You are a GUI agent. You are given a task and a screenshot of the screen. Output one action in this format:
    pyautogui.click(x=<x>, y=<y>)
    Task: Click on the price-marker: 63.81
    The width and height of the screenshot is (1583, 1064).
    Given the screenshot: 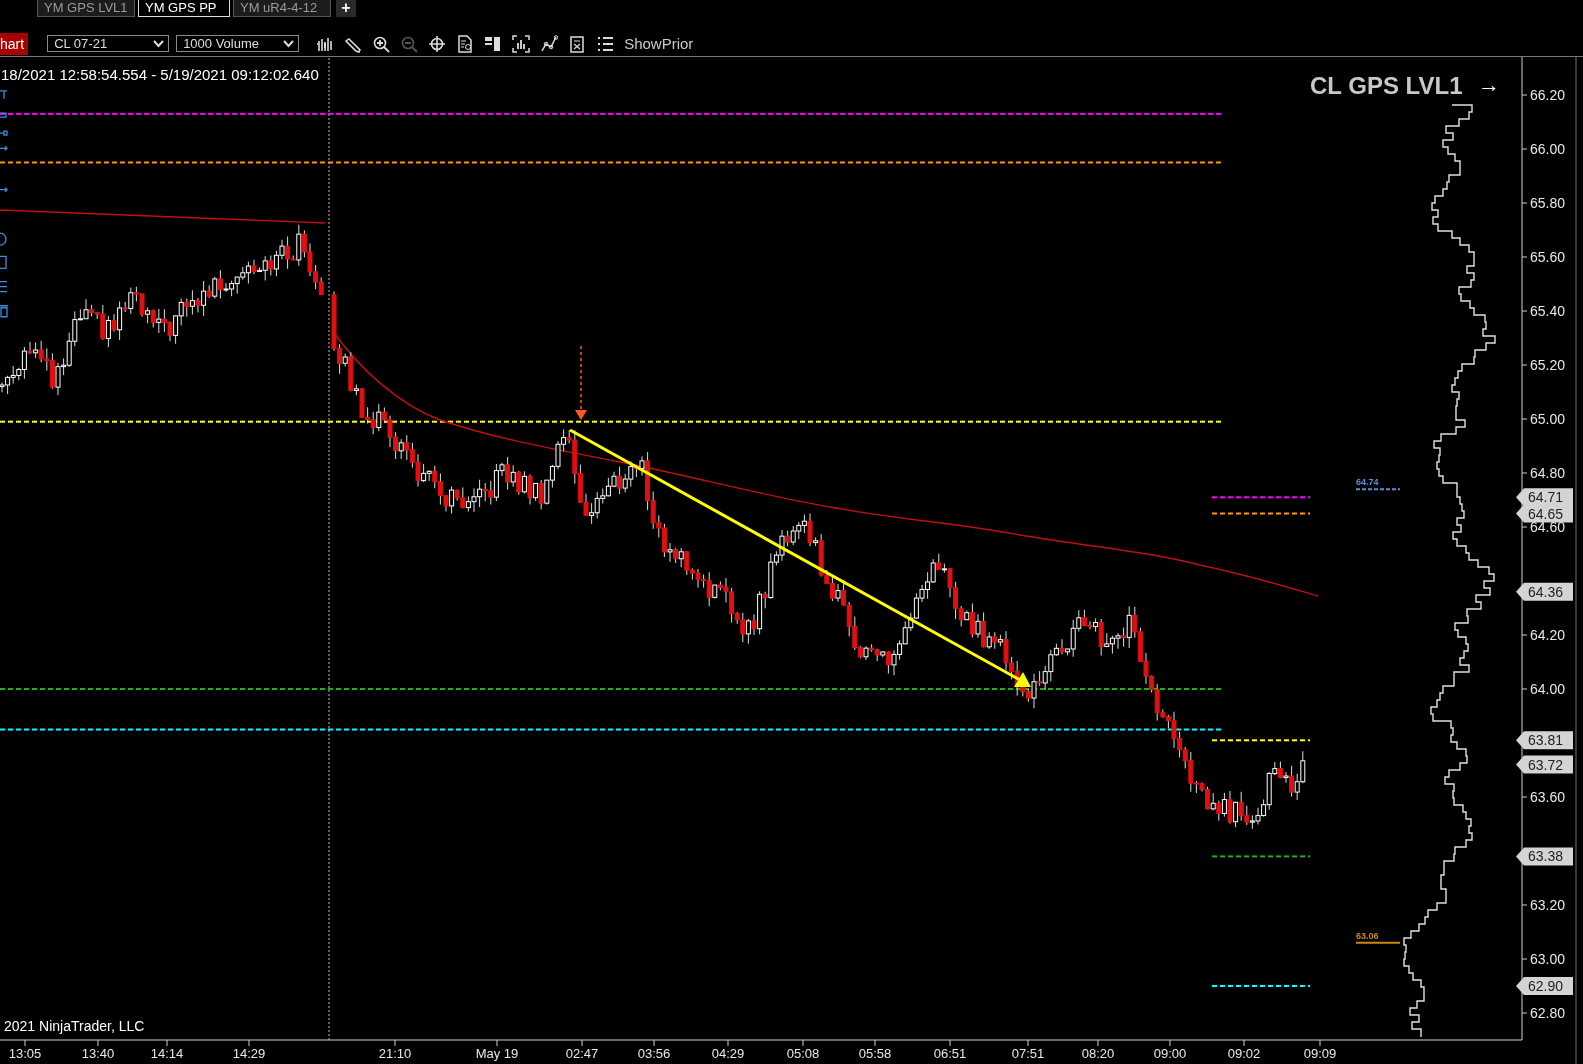 What is the action you would take?
    pyautogui.click(x=1544, y=740)
    